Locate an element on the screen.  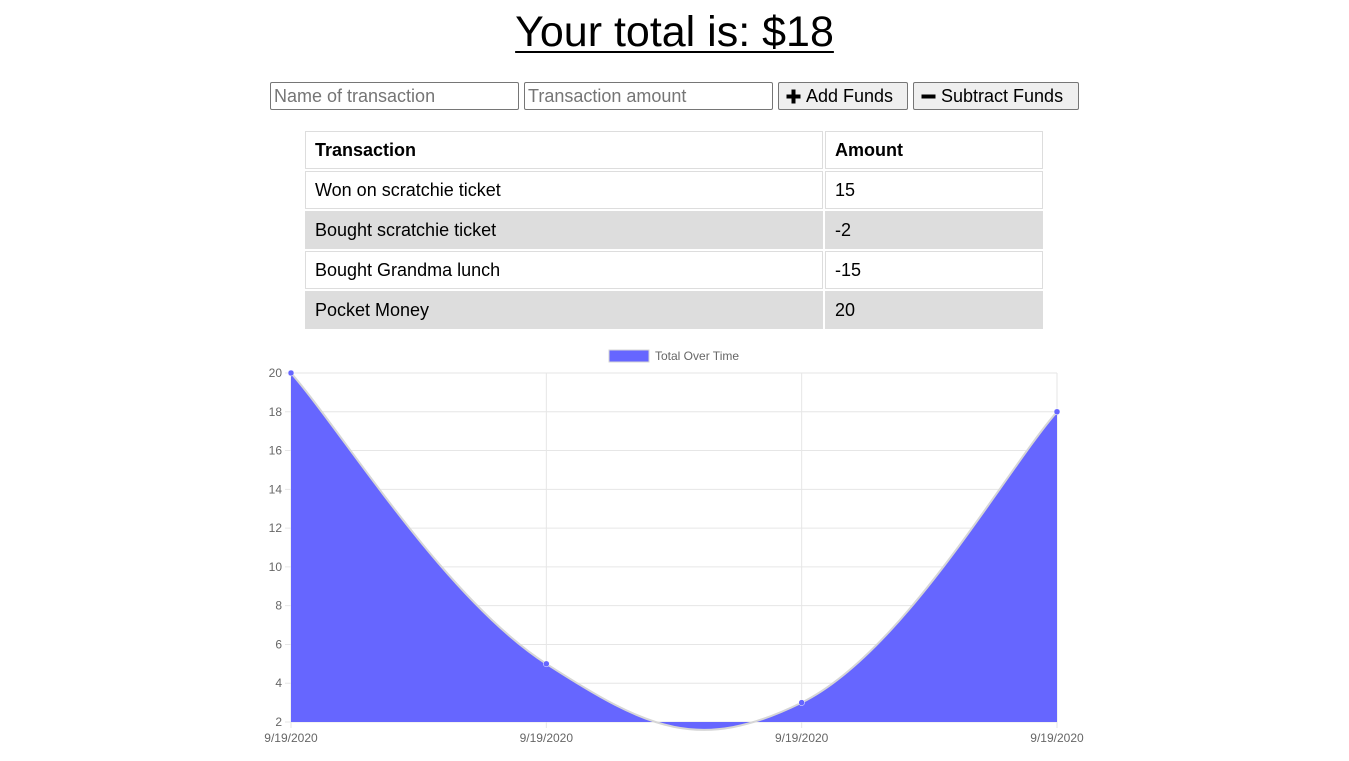
table-row: Pocket Money 20 is located at coordinates (674, 310).